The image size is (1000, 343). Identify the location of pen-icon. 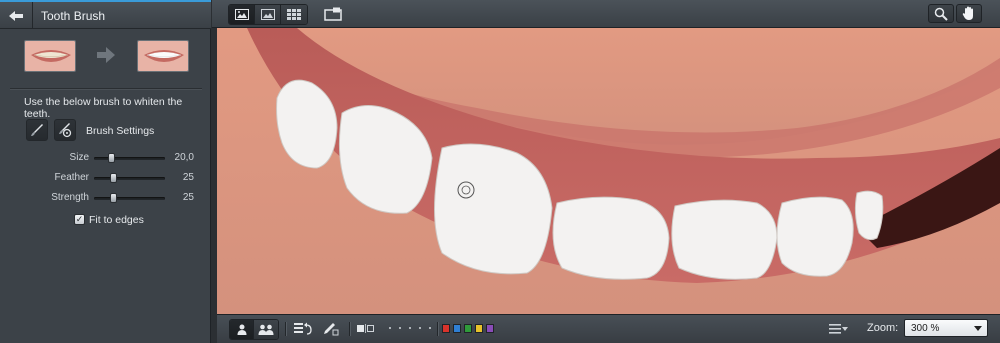
(331, 328).